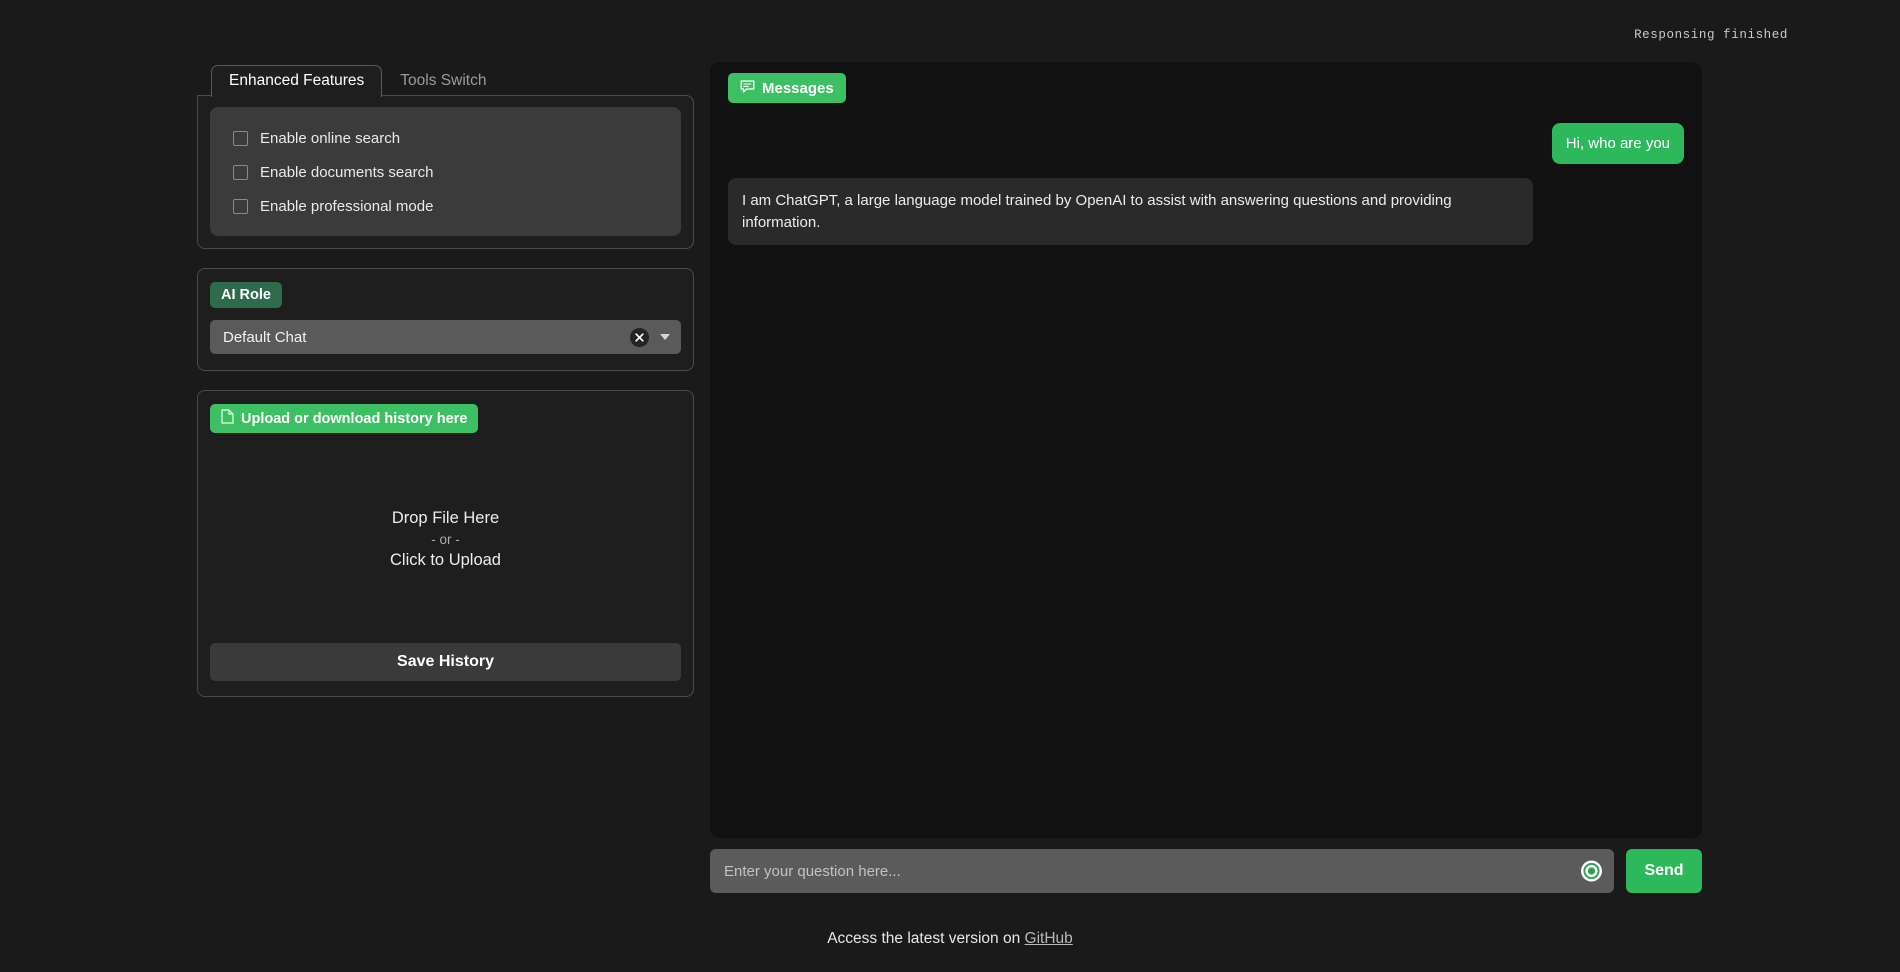 The width and height of the screenshot is (1900, 972). I want to click on ai-role-selected-value: Default Chat, so click(265, 337).